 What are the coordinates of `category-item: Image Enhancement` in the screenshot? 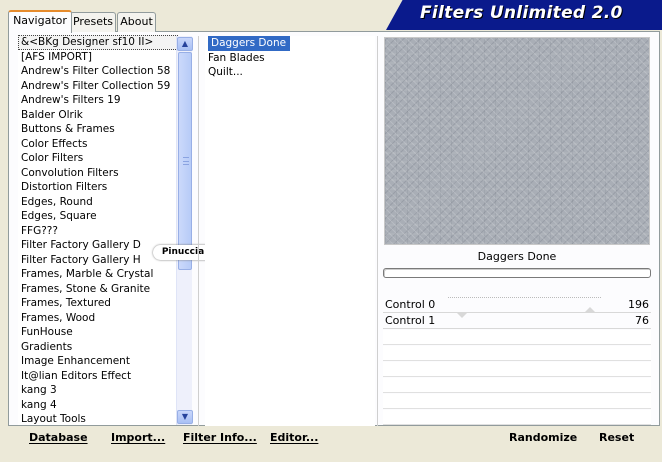 It's located at (98, 361).